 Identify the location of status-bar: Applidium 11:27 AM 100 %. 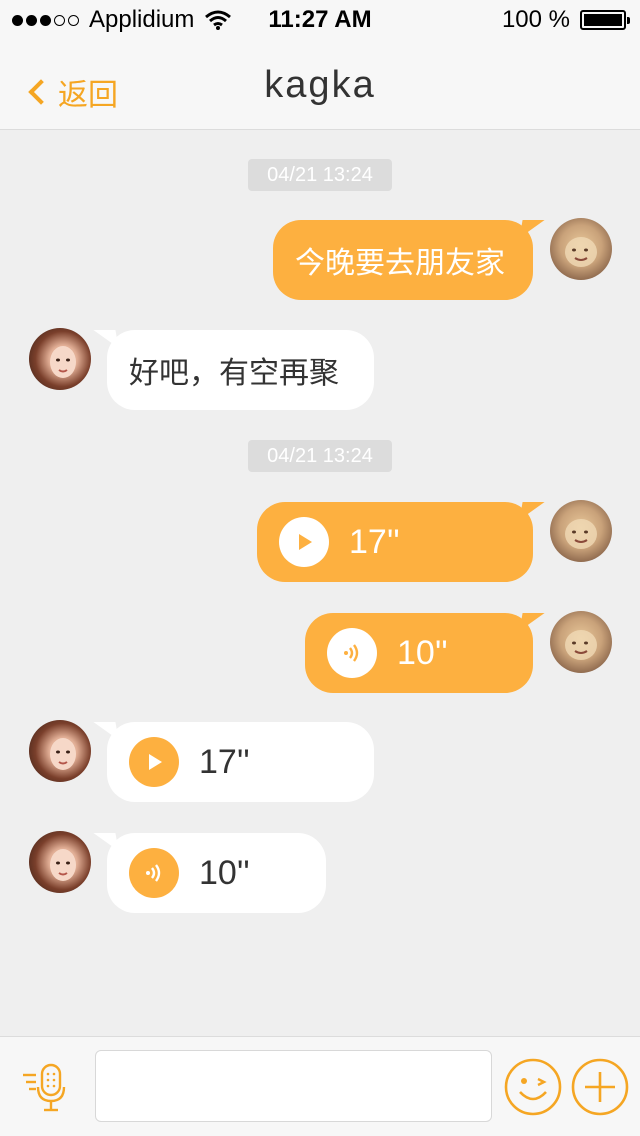
(320, 20).